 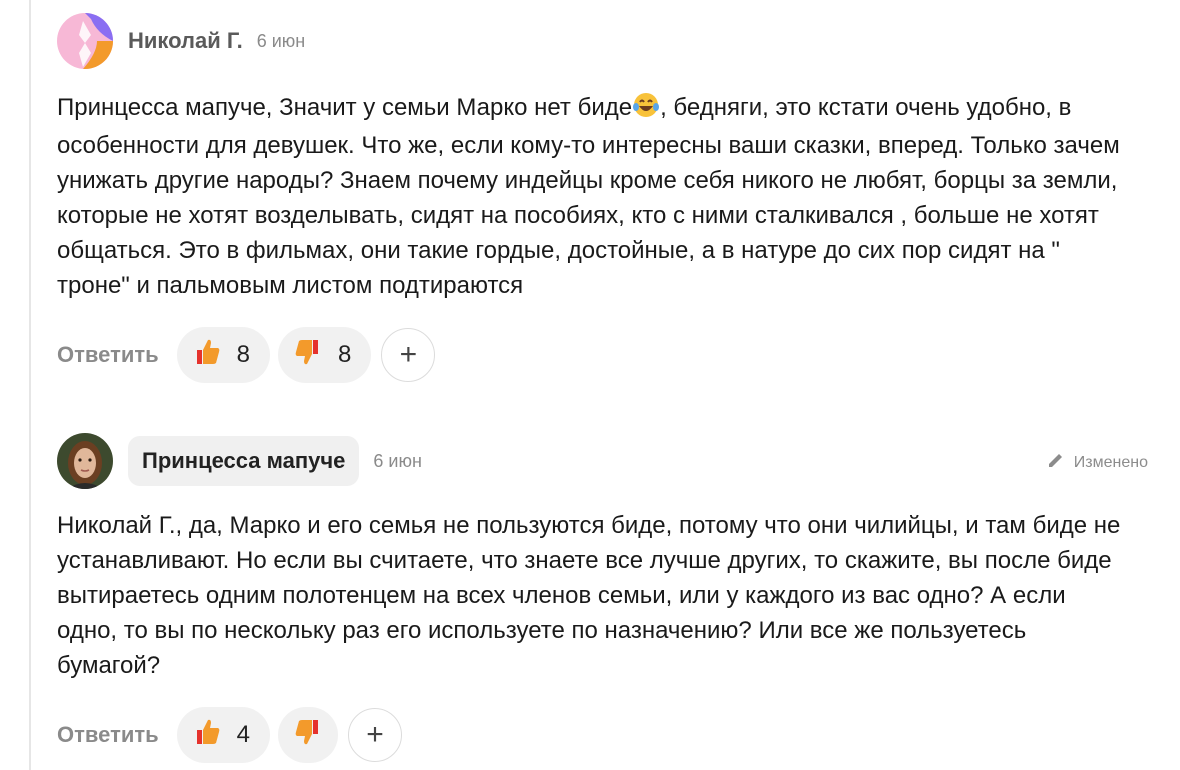 What do you see at coordinates (1110, 462) in the screenshot?
I see `edited-label: Изменено` at bounding box center [1110, 462].